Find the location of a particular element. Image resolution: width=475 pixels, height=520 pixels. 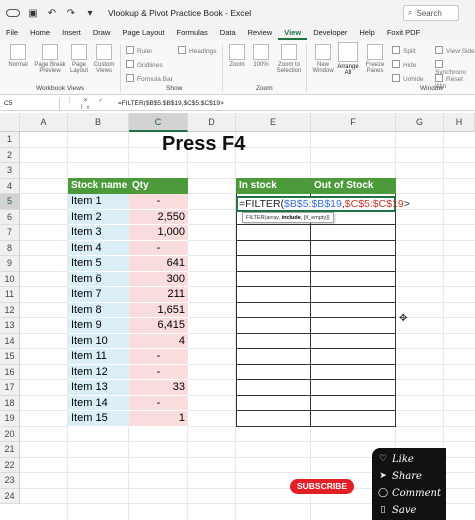

autosave-icon is located at coordinates (13, 13).